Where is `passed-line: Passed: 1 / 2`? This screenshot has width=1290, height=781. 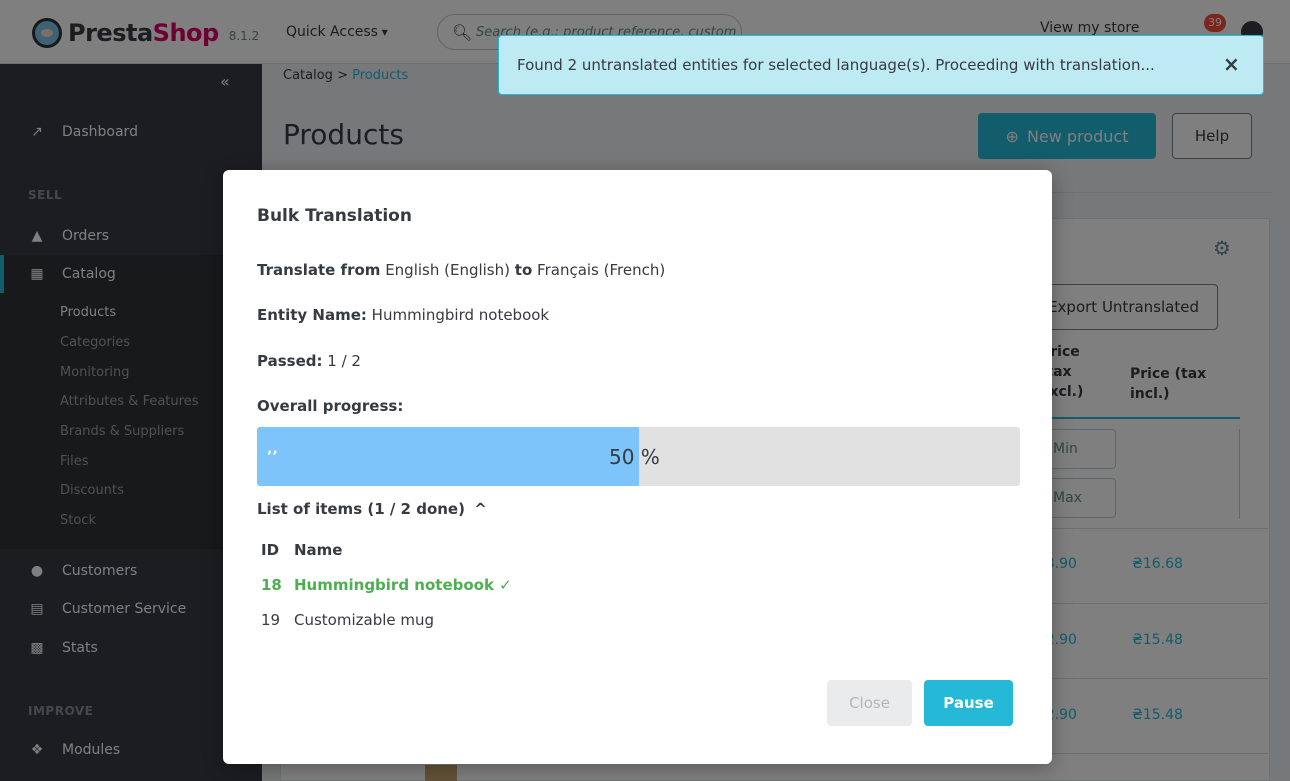 passed-line: Passed: 1 / 2 is located at coordinates (309, 361).